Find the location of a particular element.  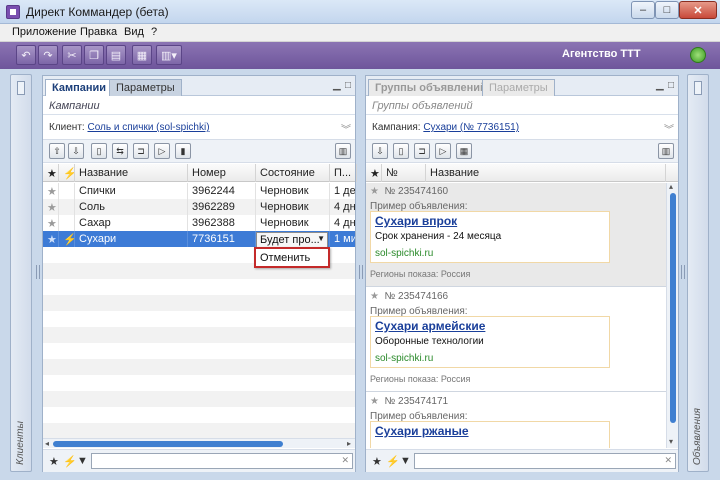

tab-ad-groups: Группы объявлений is located at coordinates (431, 87).